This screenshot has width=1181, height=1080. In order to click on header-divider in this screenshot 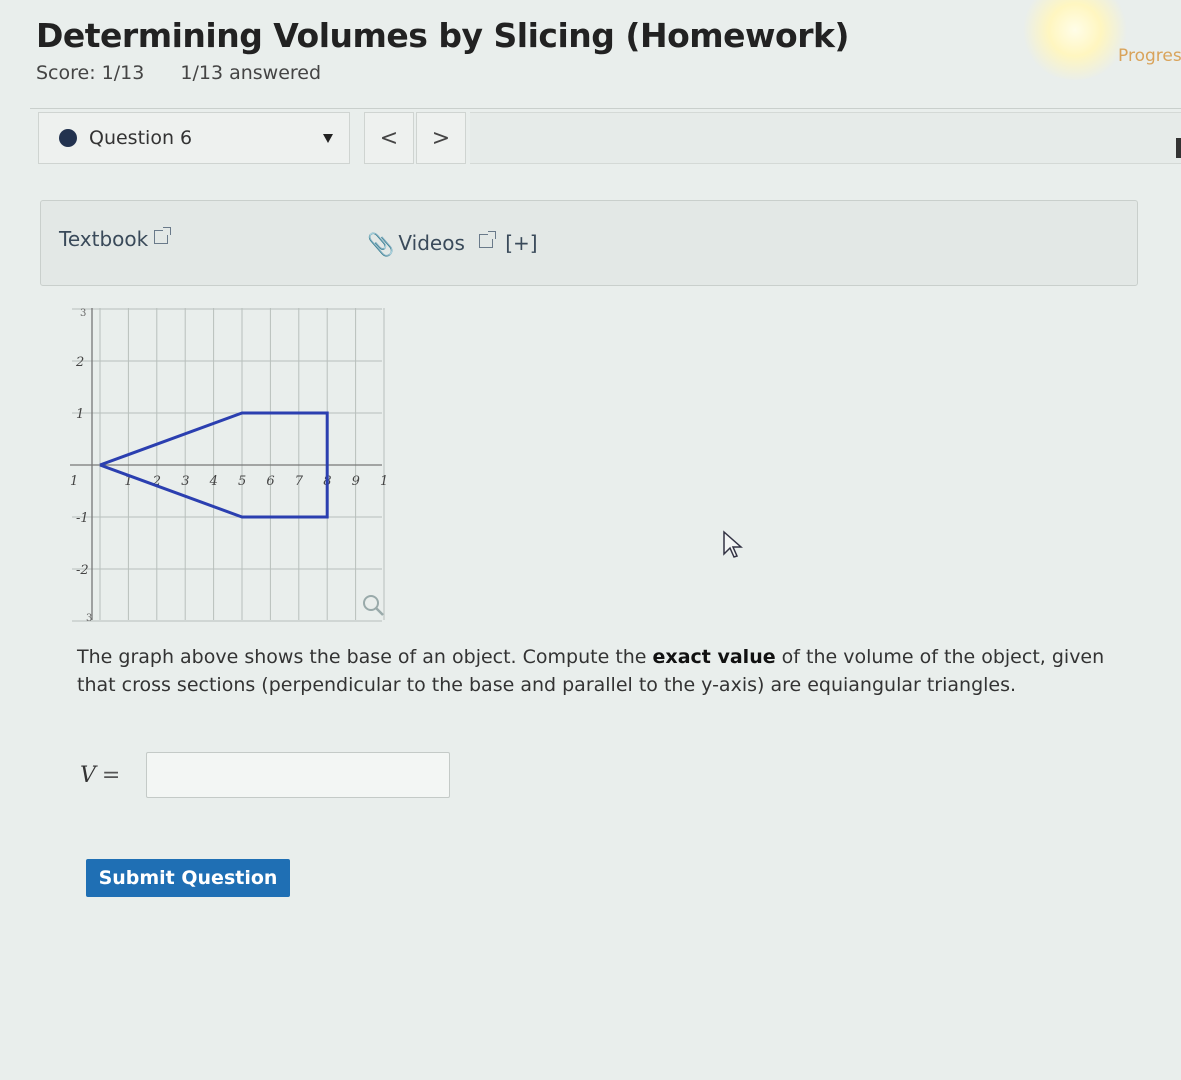, I will do `click(605, 108)`.